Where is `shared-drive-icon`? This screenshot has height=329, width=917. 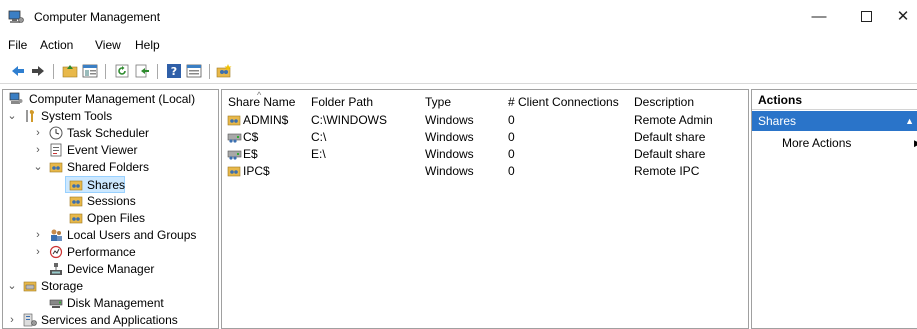 shared-drive-icon is located at coordinates (234, 138).